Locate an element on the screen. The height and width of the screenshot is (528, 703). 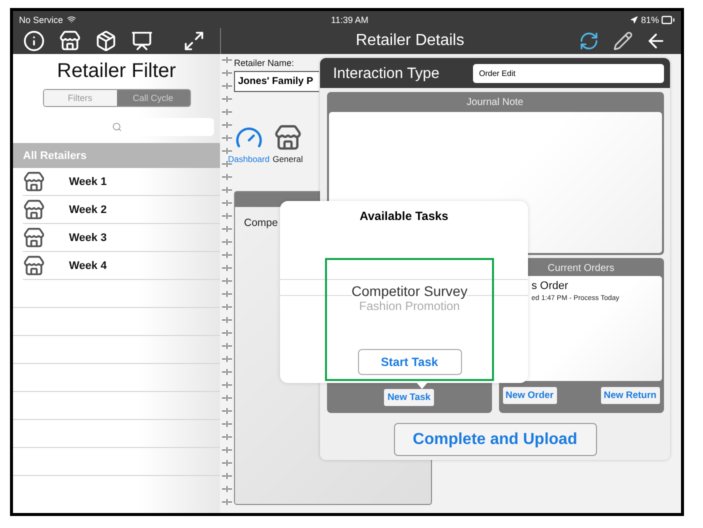
field-label: Retailer Name: is located at coordinates (265, 63).